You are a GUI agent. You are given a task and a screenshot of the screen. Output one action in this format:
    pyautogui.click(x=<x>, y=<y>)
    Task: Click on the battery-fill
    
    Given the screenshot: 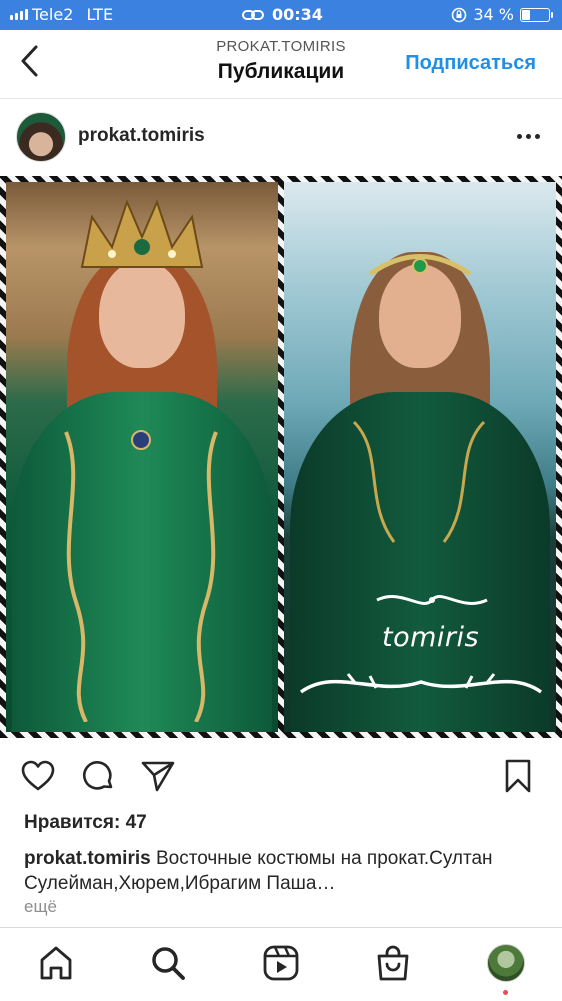 What is the action you would take?
    pyautogui.click(x=526, y=14)
    